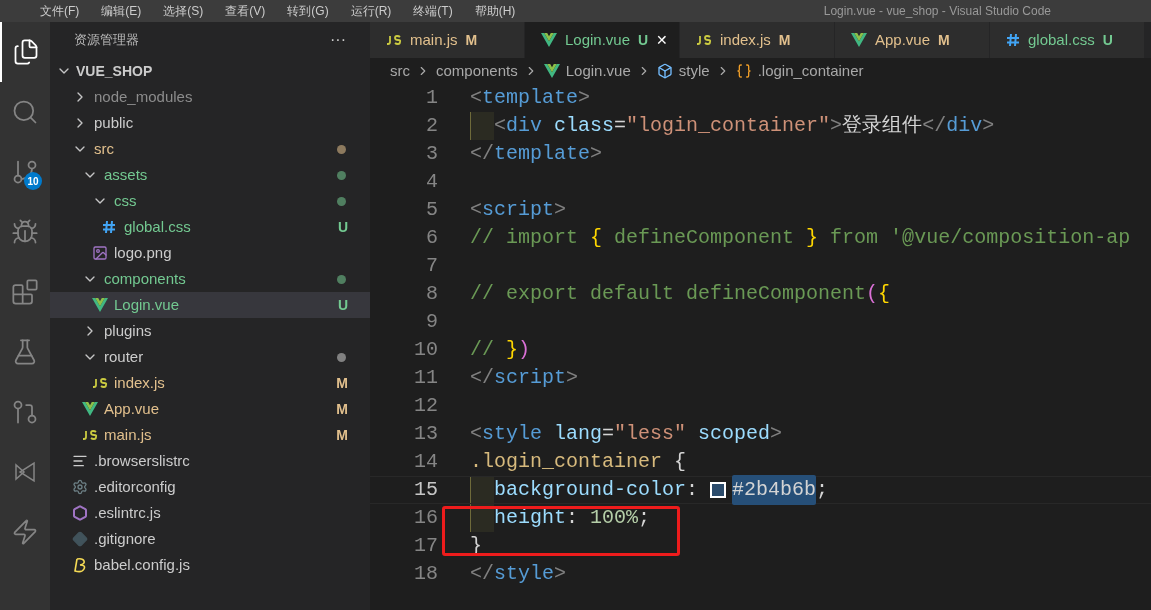 This screenshot has height=610, width=1151. Describe the element at coordinates (426, 350) in the screenshot. I see `line-number: 10` at that location.